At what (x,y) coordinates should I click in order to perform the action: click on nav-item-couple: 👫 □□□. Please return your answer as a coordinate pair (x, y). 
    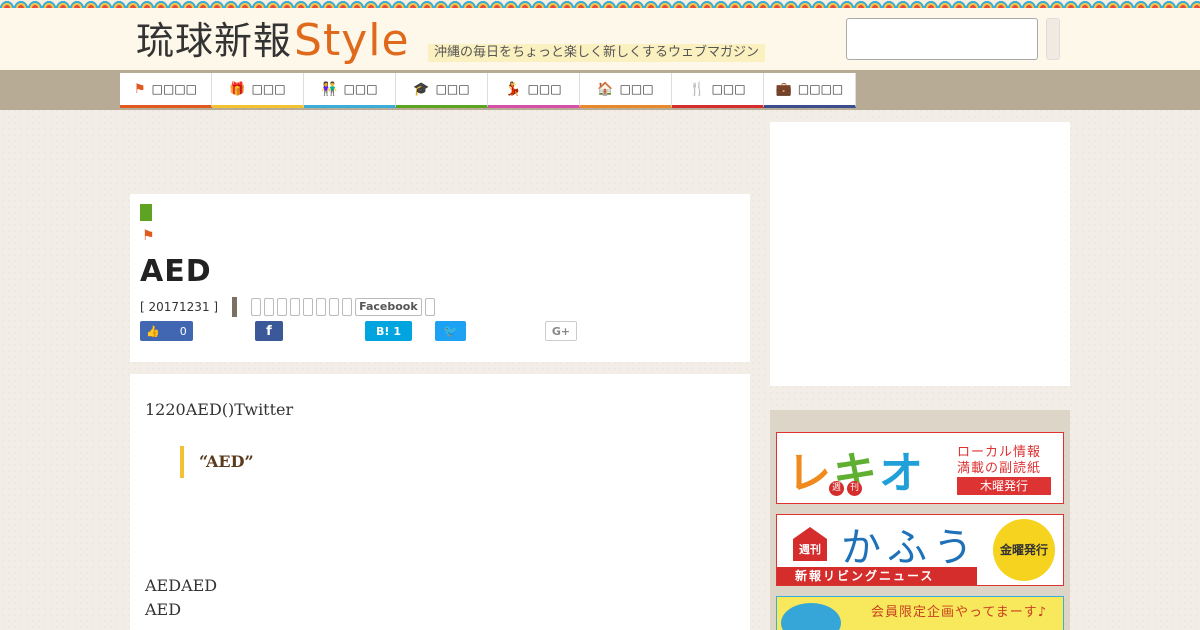
    Looking at the image, I should click on (350, 90).